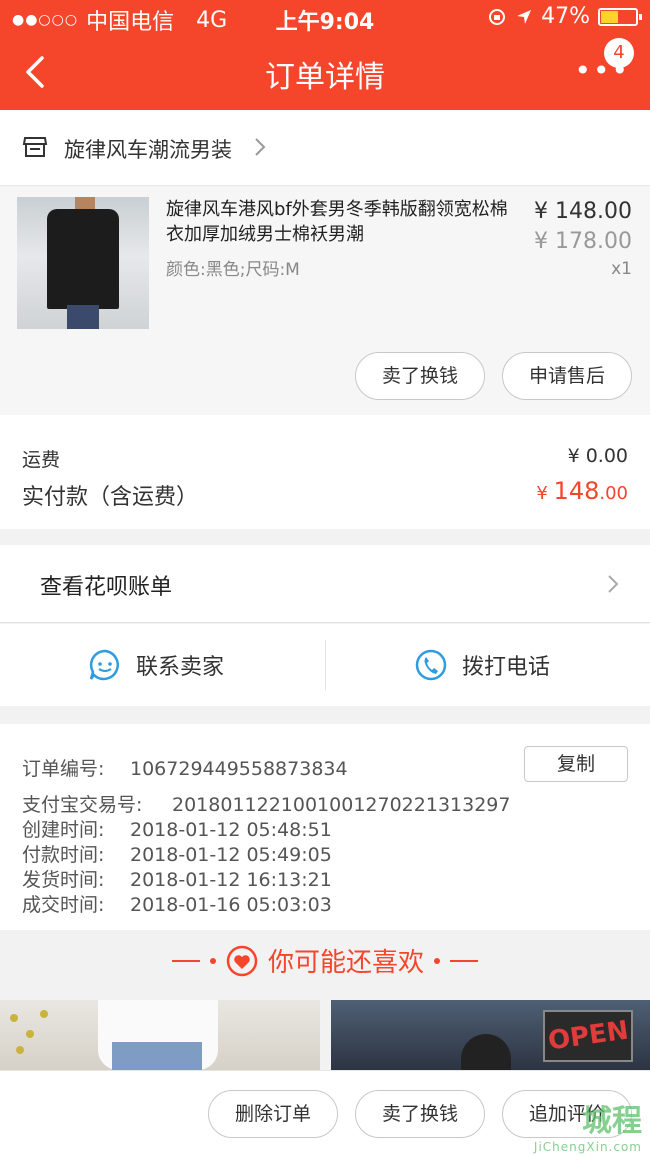 The width and height of the screenshot is (650, 1156). What do you see at coordinates (583, 211) in the screenshot?
I see `product-price: ¥ 148.00` at bounding box center [583, 211].